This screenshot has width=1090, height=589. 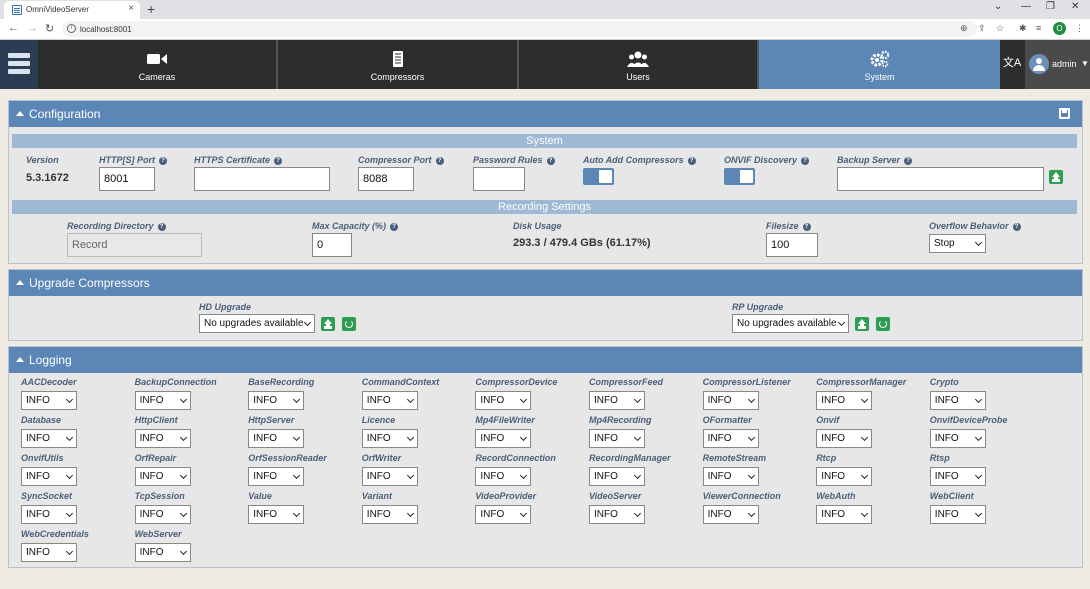 I want to click on back-icon: ←, so click(x=13, y=28).